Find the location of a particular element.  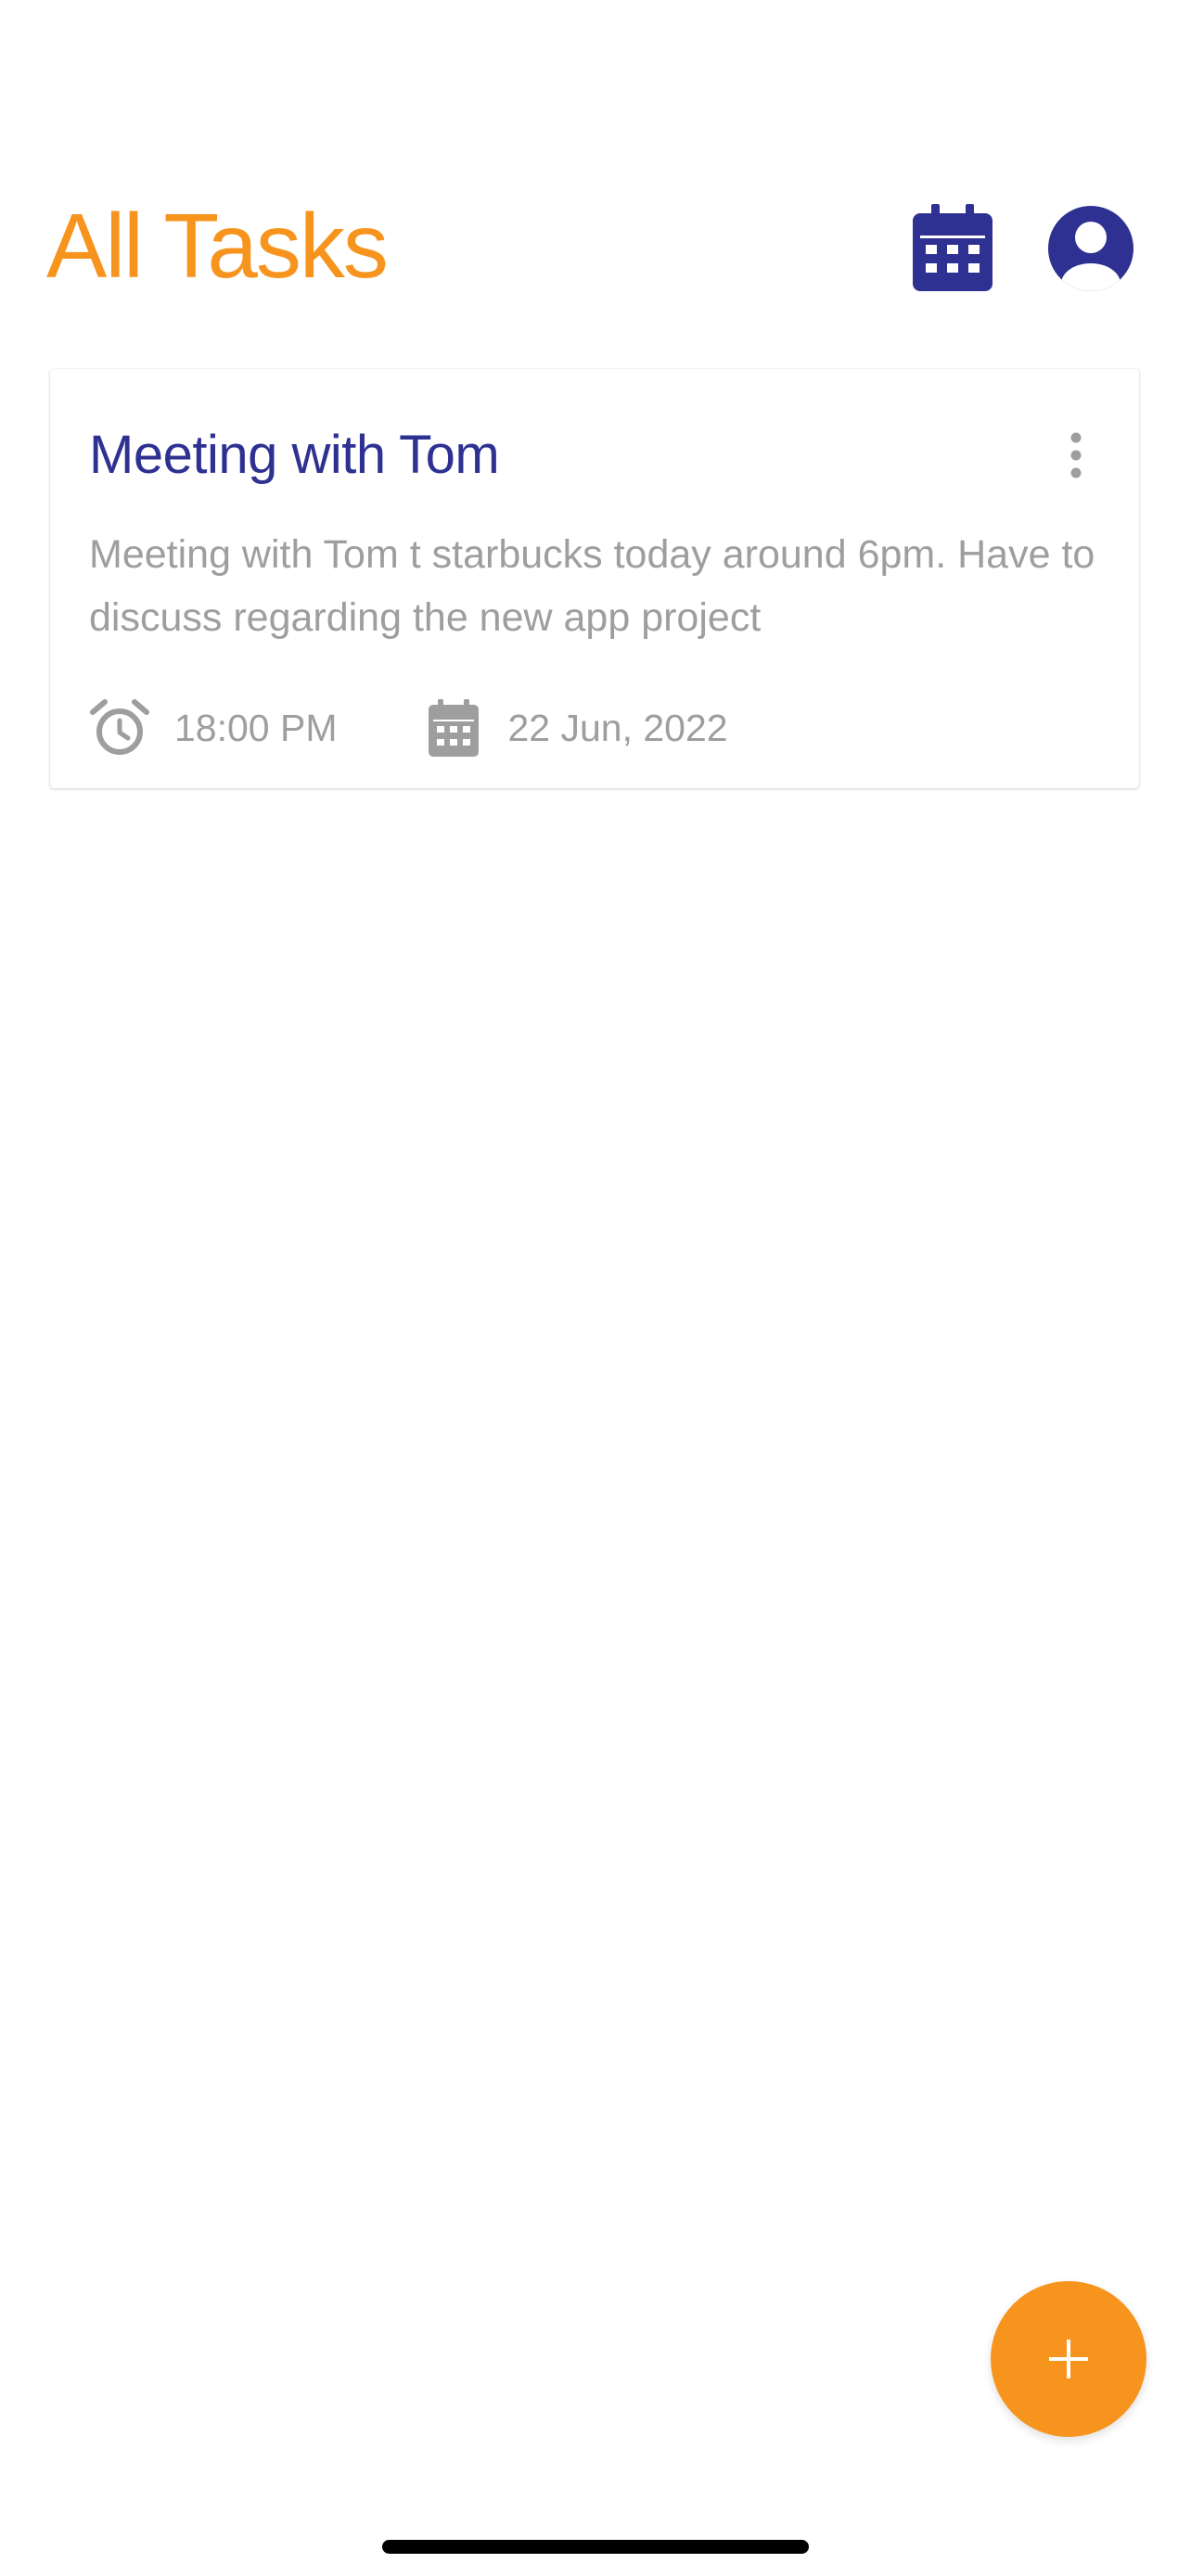

task-title: Meeting with Tom is located at coordinates (295, 455).